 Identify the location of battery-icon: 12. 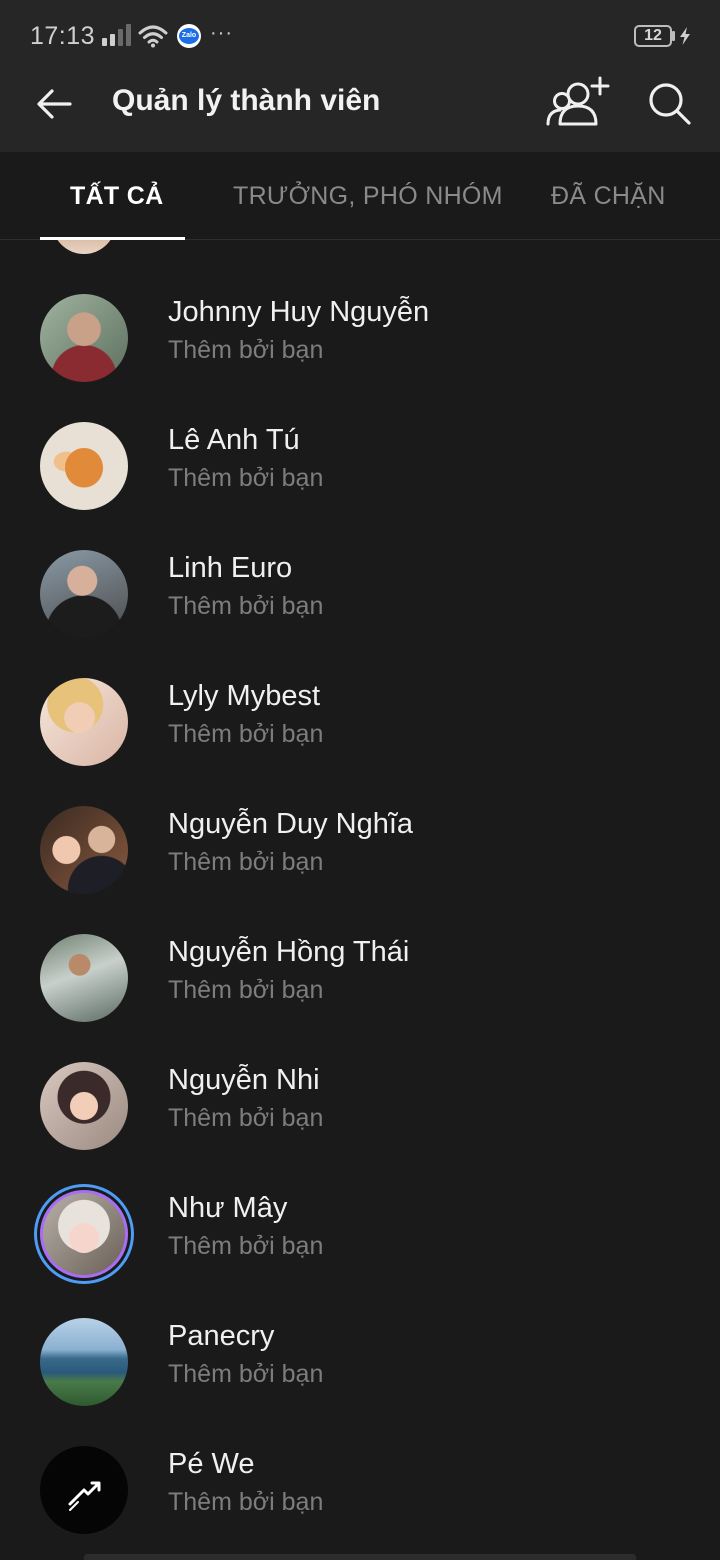
(653, 36).